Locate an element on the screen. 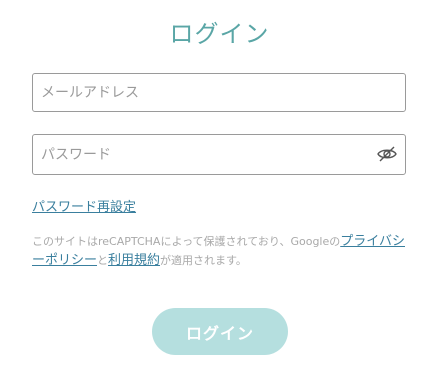 The image size is (439, 379). email-field is located at coordinates (219, 92).